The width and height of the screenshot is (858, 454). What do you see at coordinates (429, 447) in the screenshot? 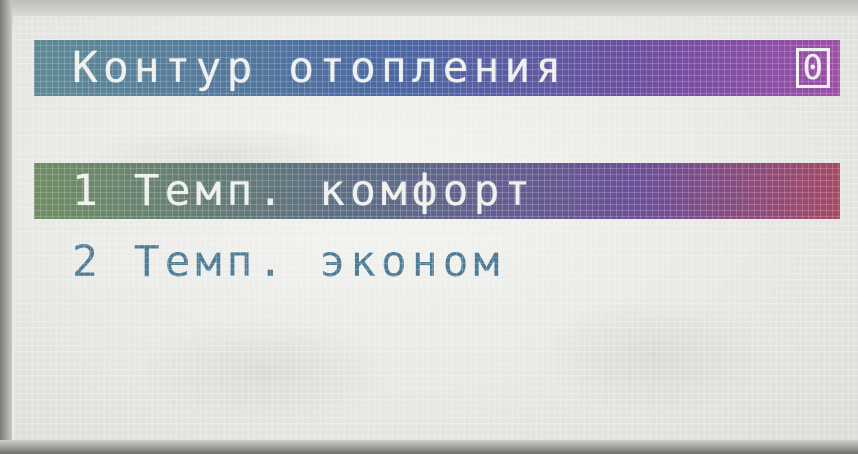
I see `device-bezel-bottom` at bounding box center [429, 447].